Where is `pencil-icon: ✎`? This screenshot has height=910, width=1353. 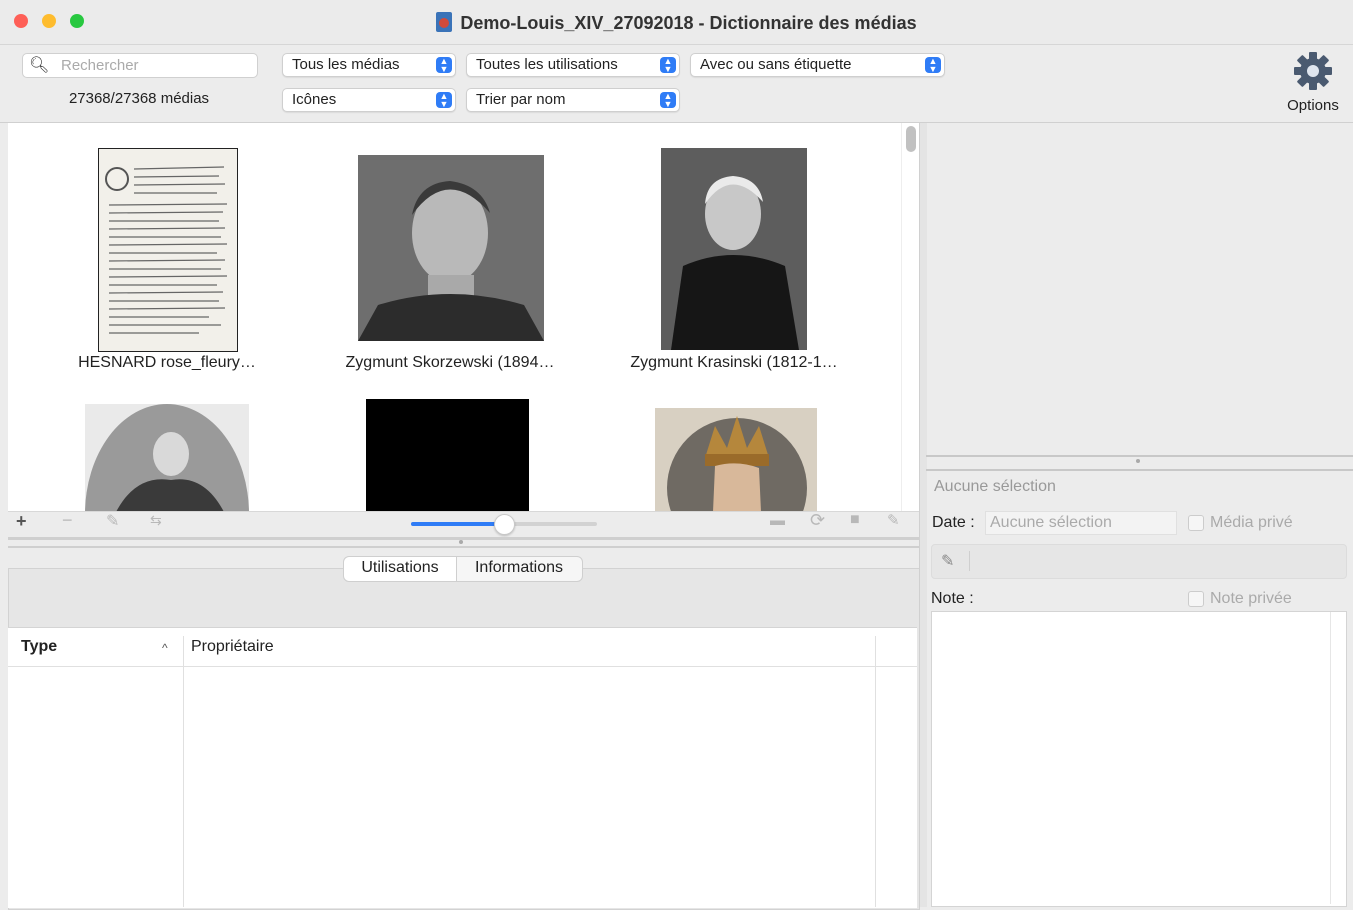
pencil-icon: ✎ is located at coordinates (947, 561).